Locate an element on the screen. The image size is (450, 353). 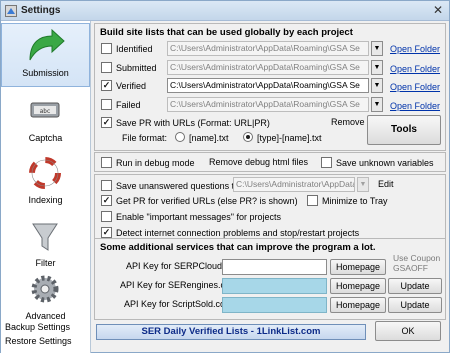
verified-dropdown-button: ▼ is located at coordinates (377, 85).